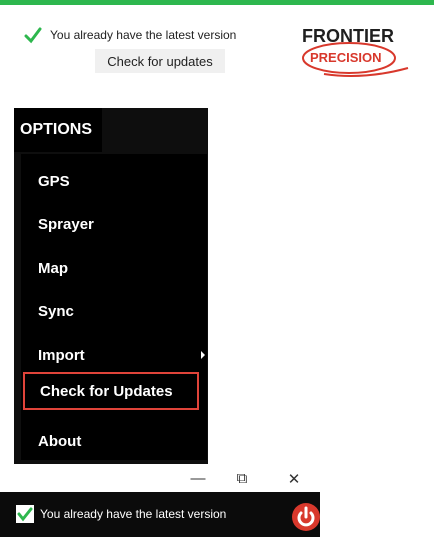 The height and width of the screenshot is (537, 434). I want to click on top-status: You already have the latest version, so click(130, 35).